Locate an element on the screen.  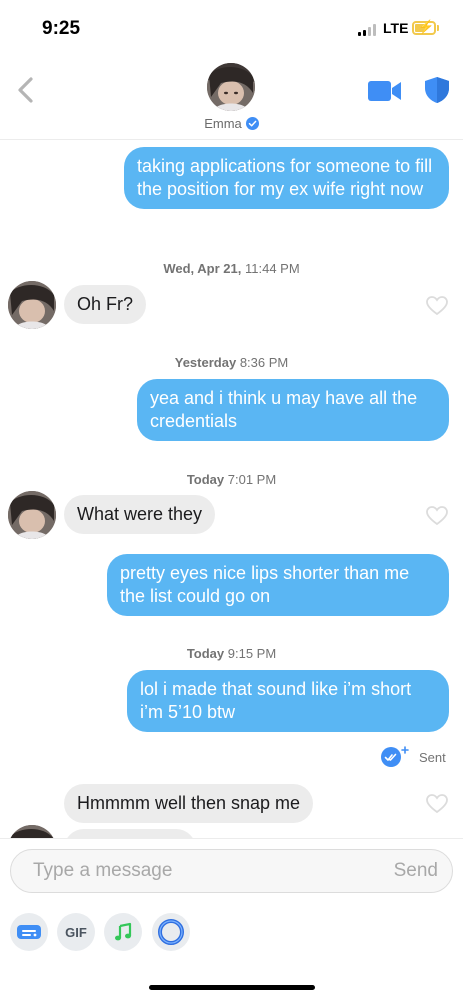
message-input is located at coordinates (198, 871).